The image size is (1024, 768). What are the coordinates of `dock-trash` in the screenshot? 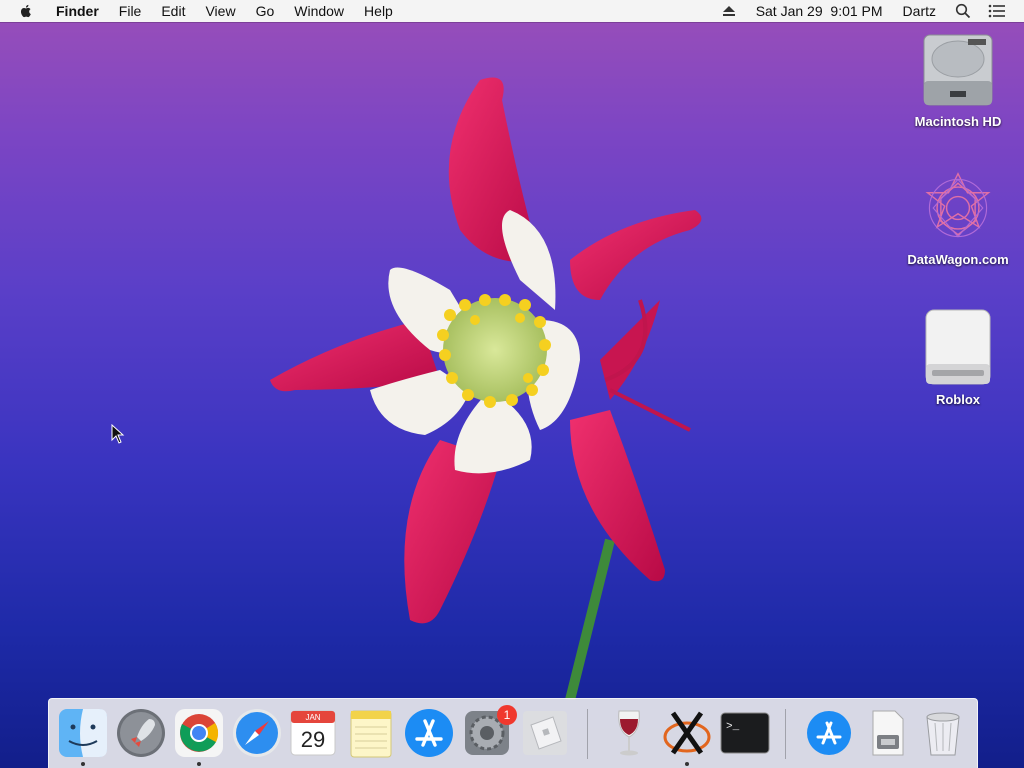 It's located at (943, 733).